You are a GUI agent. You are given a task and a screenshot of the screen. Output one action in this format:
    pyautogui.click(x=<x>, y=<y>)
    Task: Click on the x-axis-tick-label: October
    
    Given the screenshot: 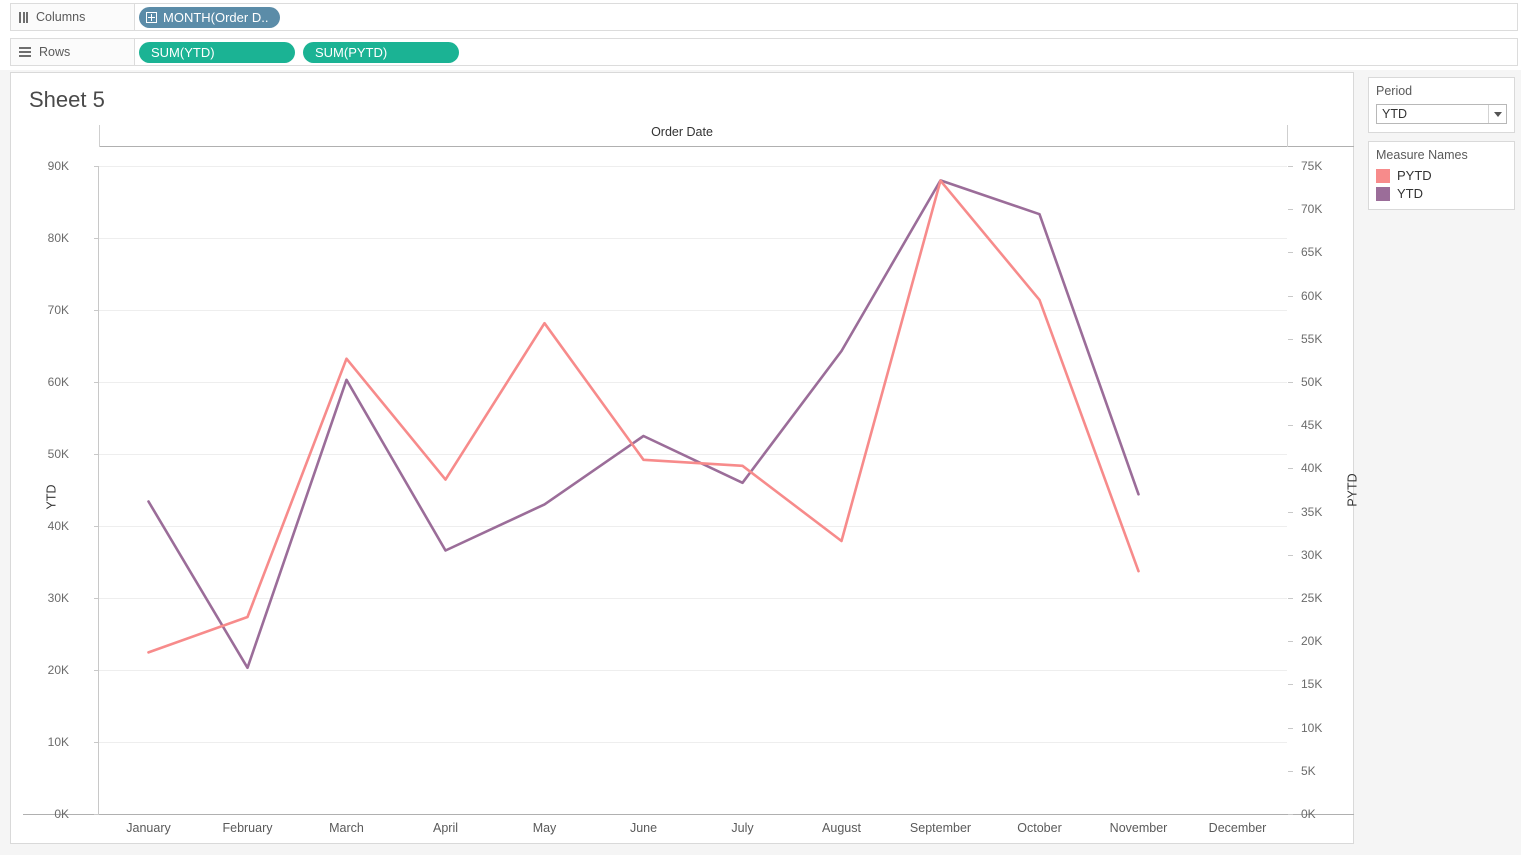 What is the action you would take?
    pyautogui.click(x=1039, y=828)
    